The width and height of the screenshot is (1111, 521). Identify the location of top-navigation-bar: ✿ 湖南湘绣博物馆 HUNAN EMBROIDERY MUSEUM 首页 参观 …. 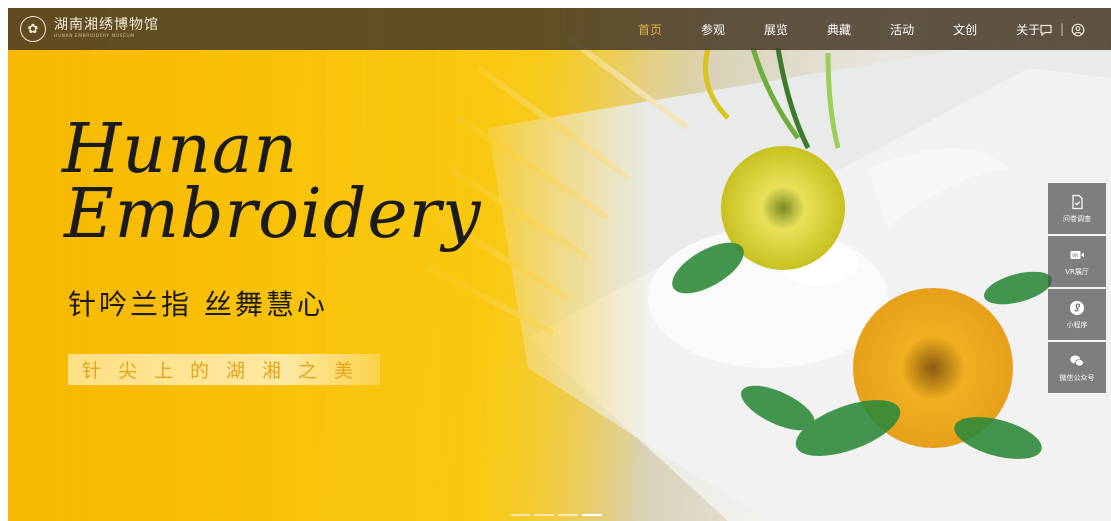
(559, 29).